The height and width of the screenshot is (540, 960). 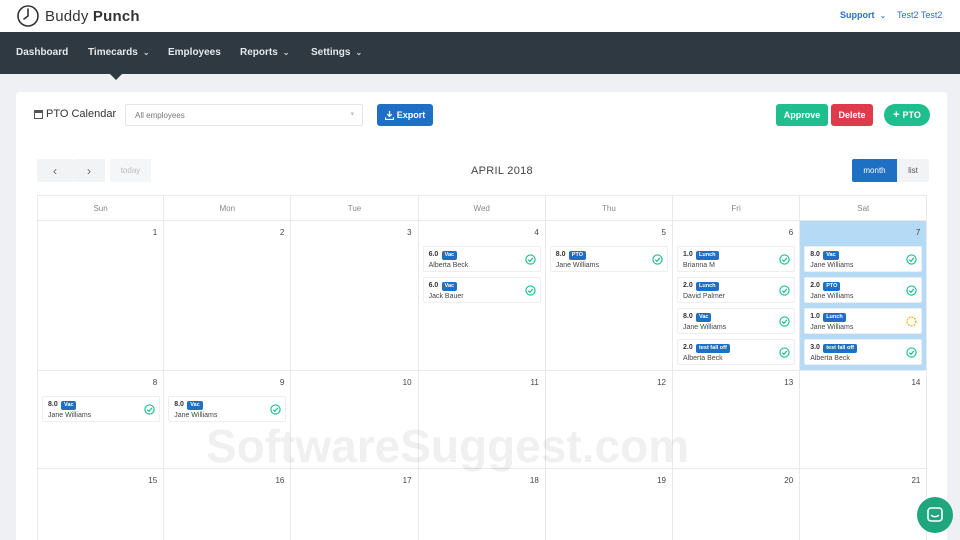 I want to click on watermark: SoftwareSuggest.com, so click(x=448, y=446).